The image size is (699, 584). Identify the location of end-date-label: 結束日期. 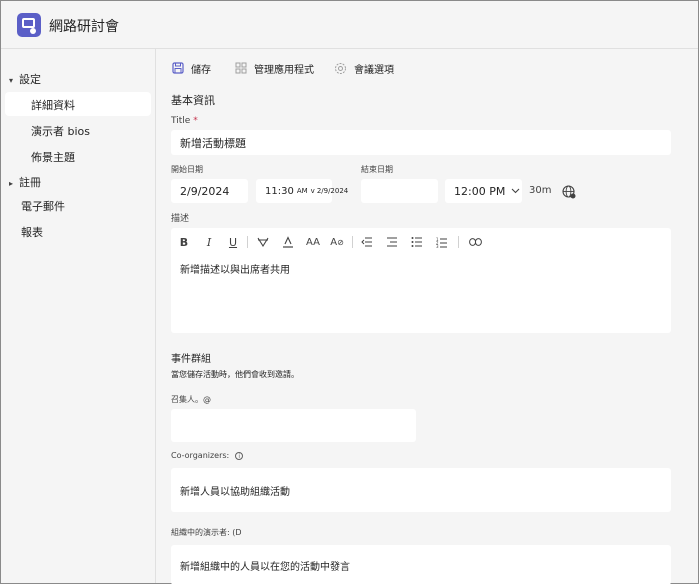
(377, 169).